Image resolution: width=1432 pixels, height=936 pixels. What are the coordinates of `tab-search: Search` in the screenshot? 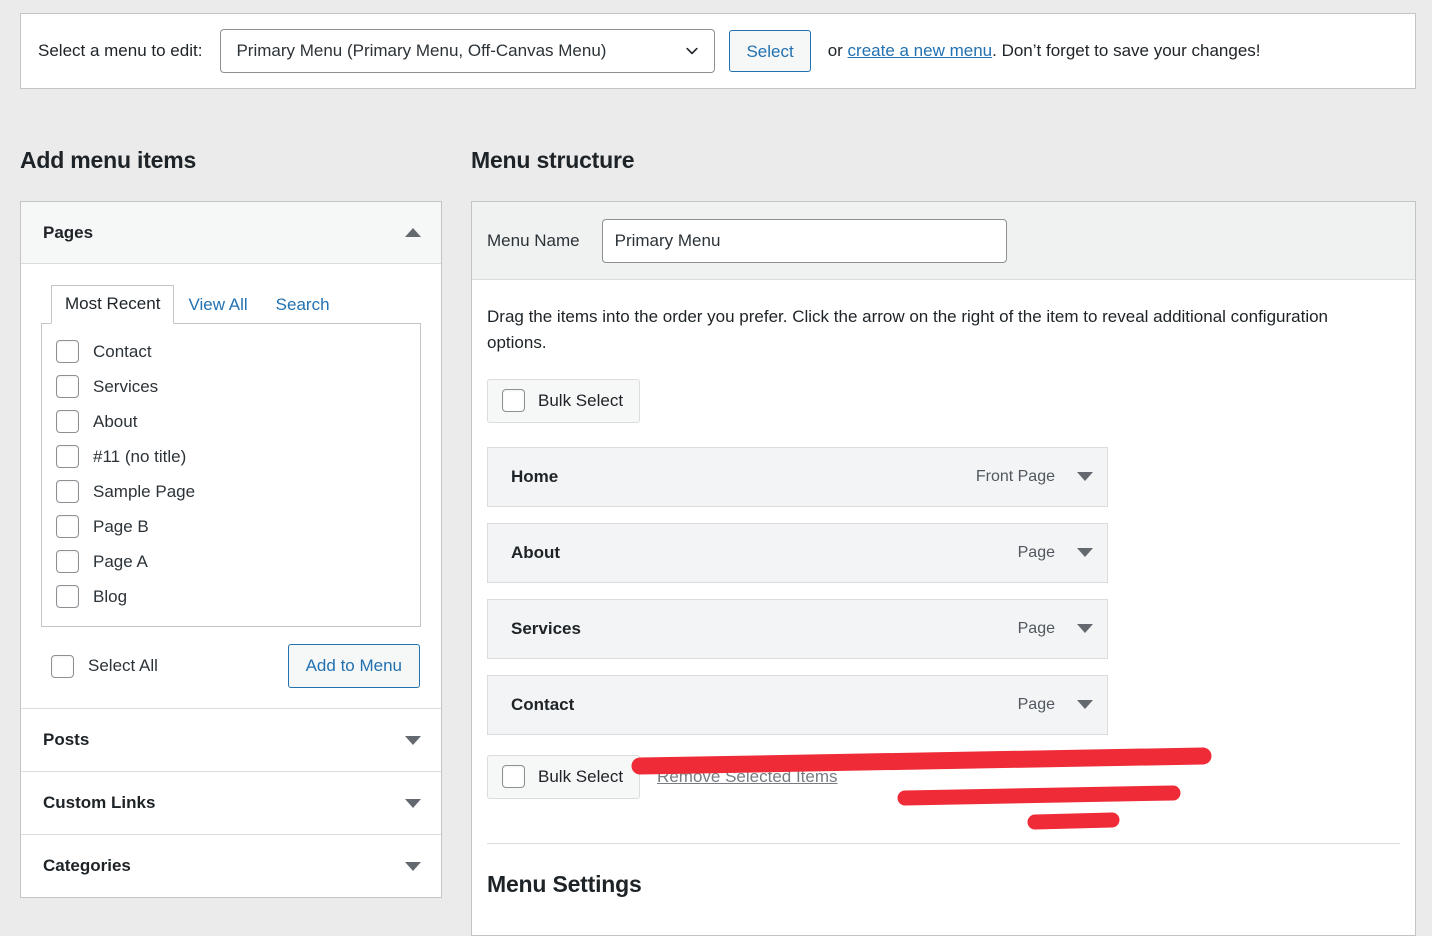 It's located at (303, 305).